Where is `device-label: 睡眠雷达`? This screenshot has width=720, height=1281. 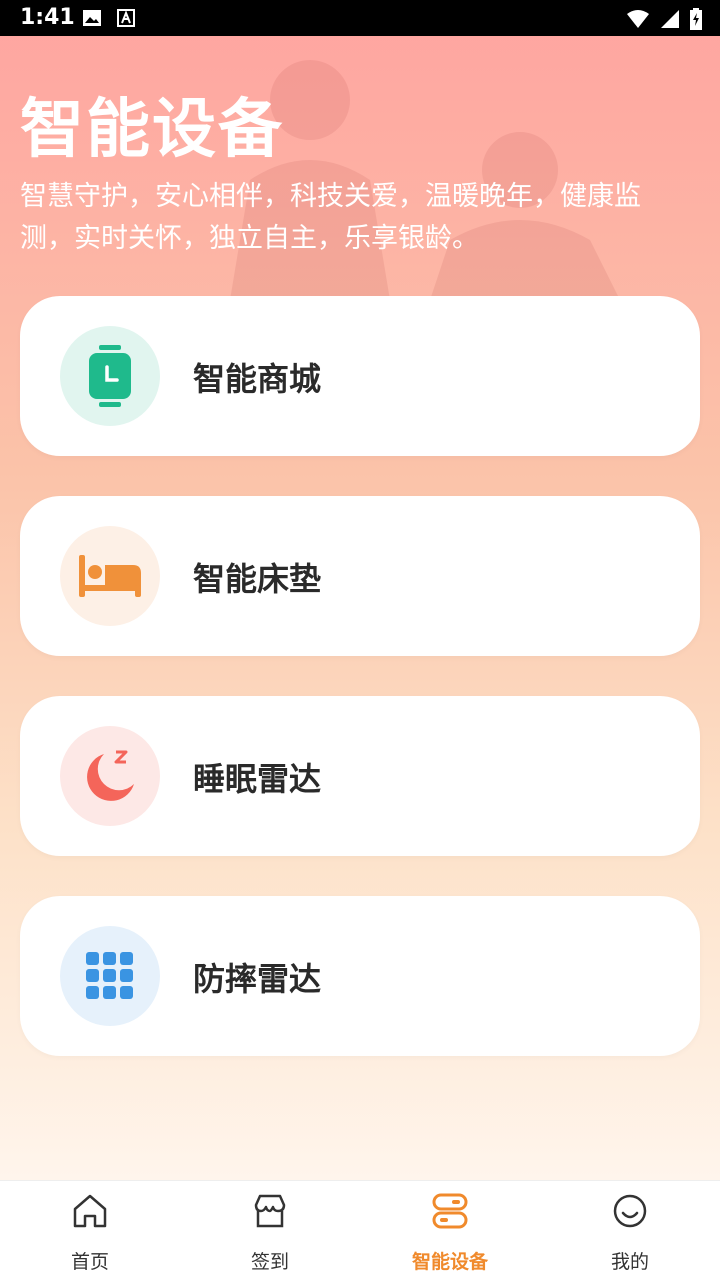
device-label: 睡眠雷达 is located at coordinates (257, 779).